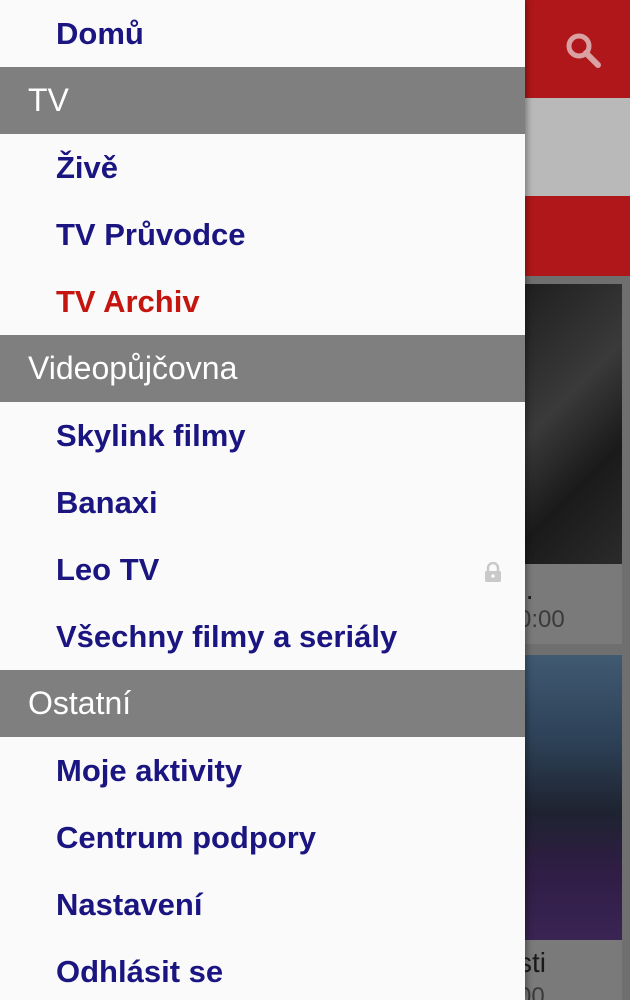  I want to click on drawer-item-banaxi: Banaxi, so click(262, 502).